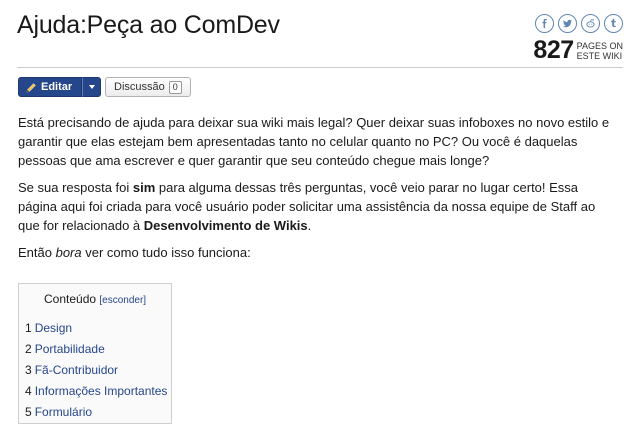 The height and width of the screenshot is (440, 640). What do you see at coordinates (31, 87) in the screenshot?
I see `pencil-icon` at bounding box center [31, 87].